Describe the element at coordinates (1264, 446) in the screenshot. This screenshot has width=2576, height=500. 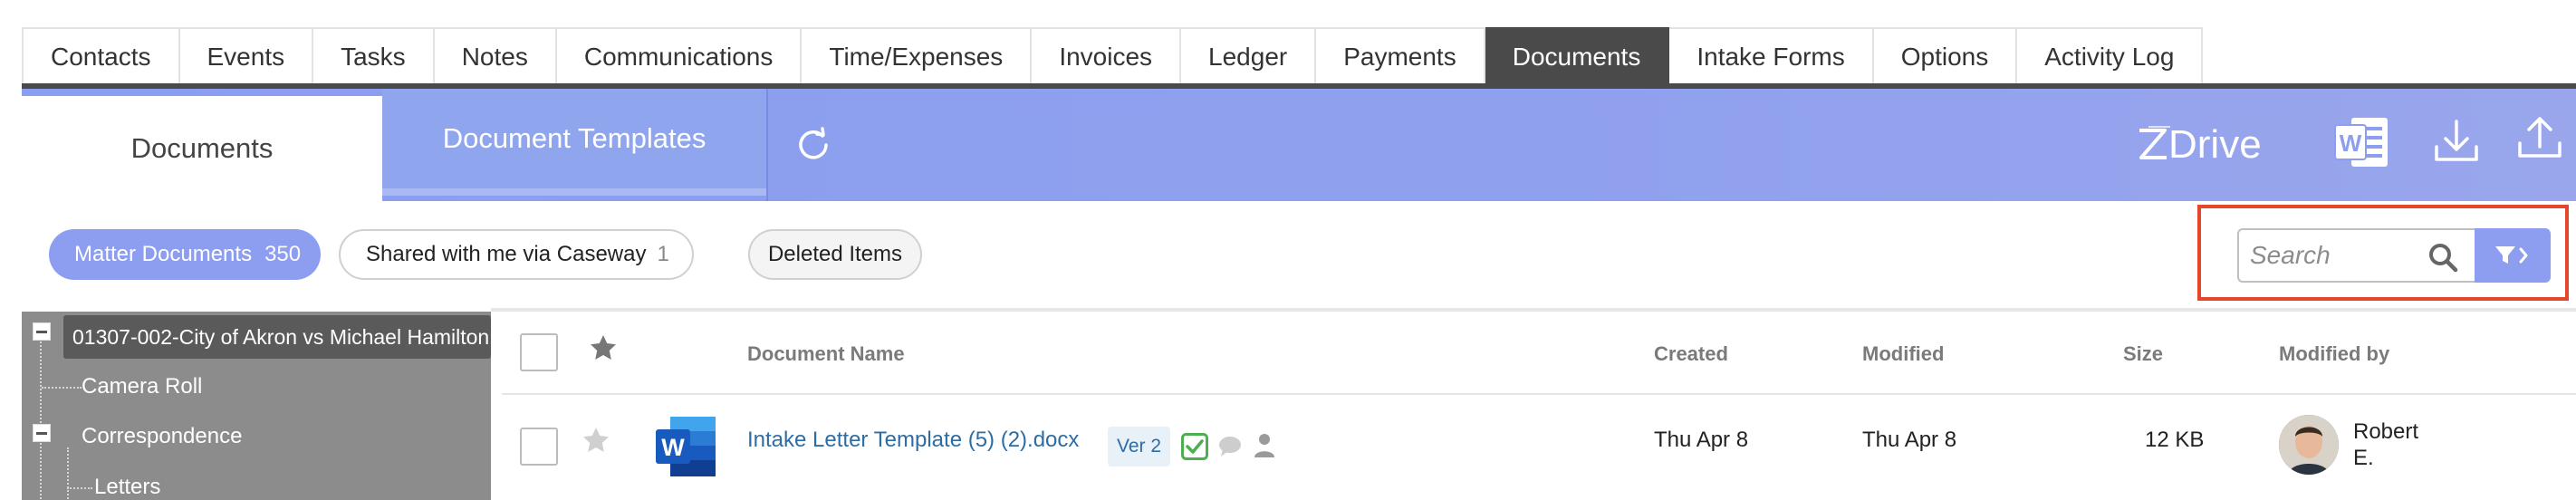
I see `person-icon` at that location.